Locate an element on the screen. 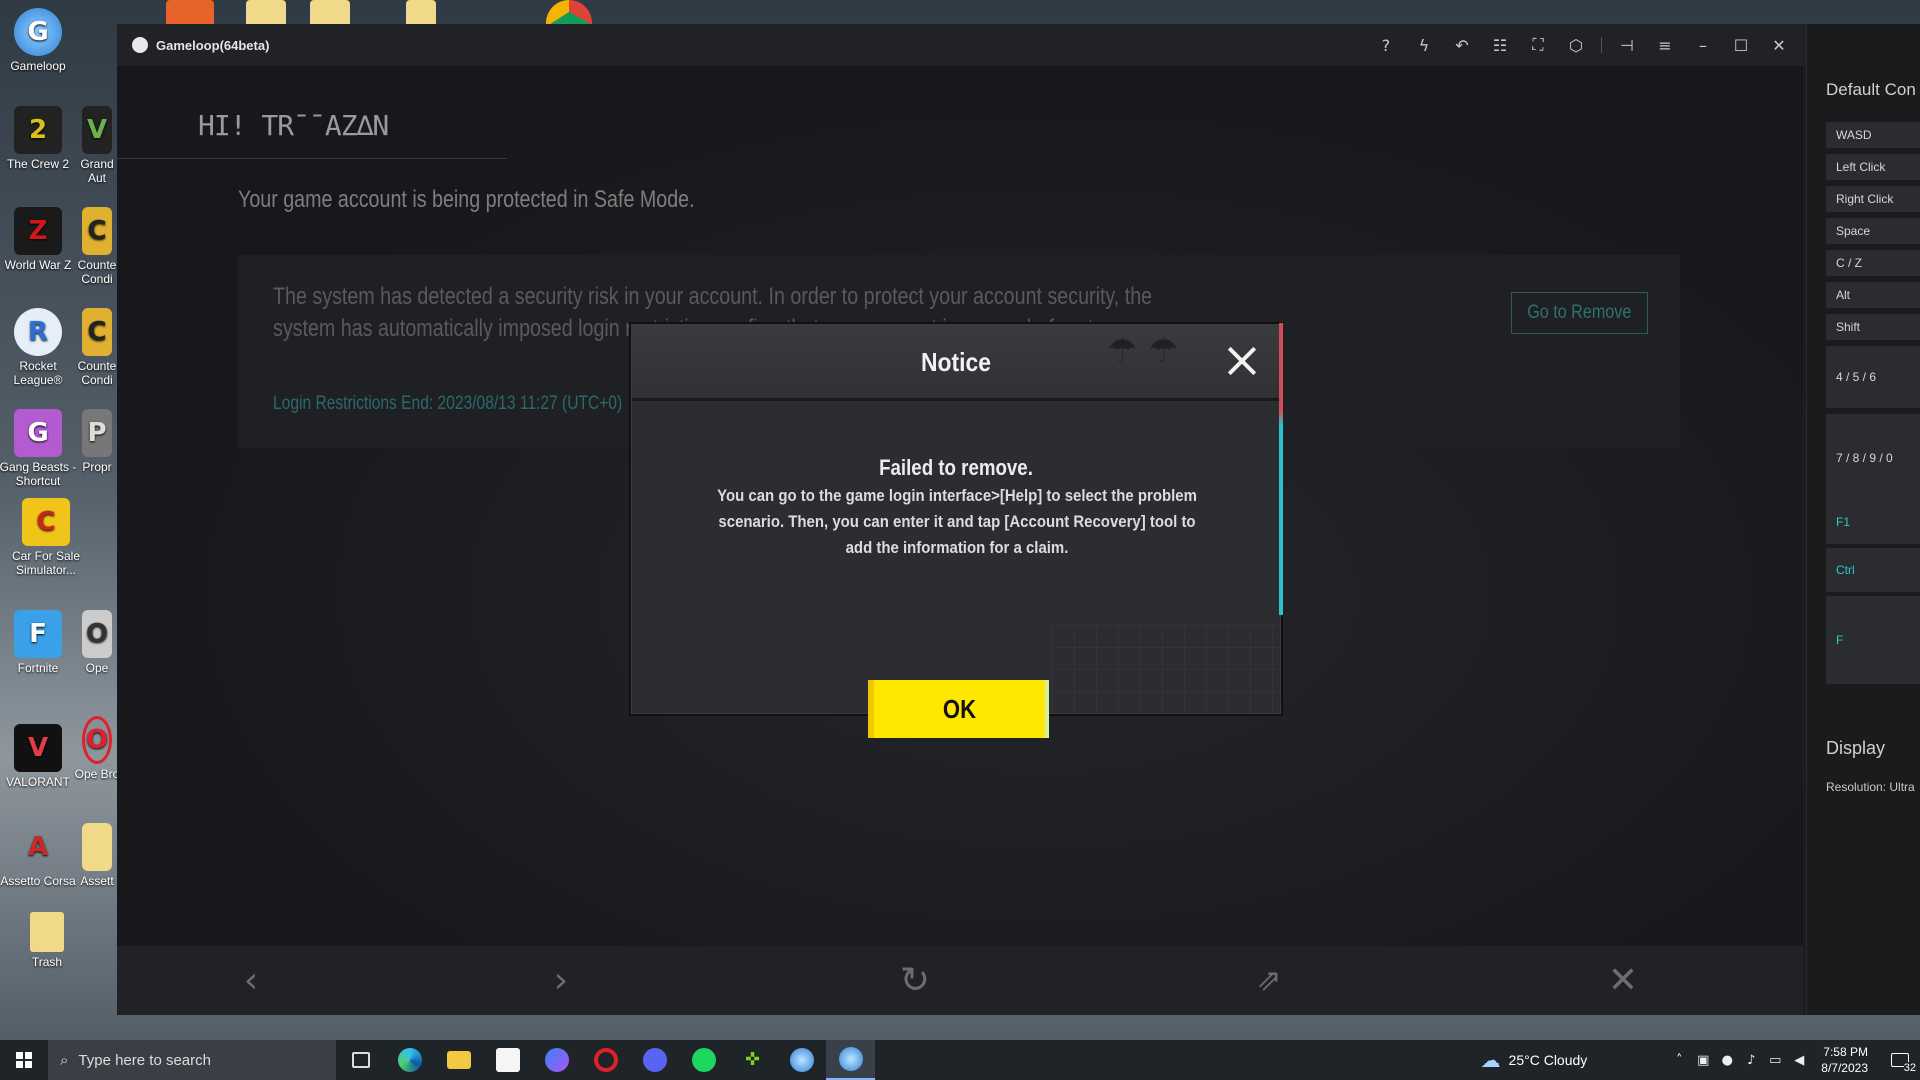 The width and height of the screenshot is (1920, 1080). volume-icon: ◀ is located at coordinates (1799, 1060).